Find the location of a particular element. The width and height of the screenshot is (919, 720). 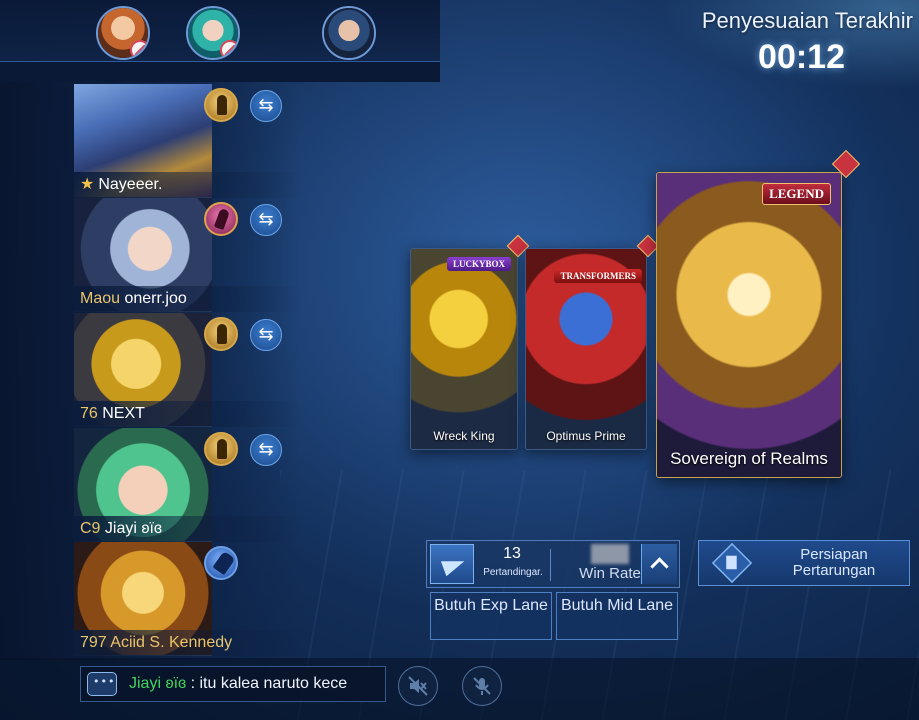

skin-card-optimus-prime: TRANSFORMERS Optimus Prime is located at coordinates (586, 349).